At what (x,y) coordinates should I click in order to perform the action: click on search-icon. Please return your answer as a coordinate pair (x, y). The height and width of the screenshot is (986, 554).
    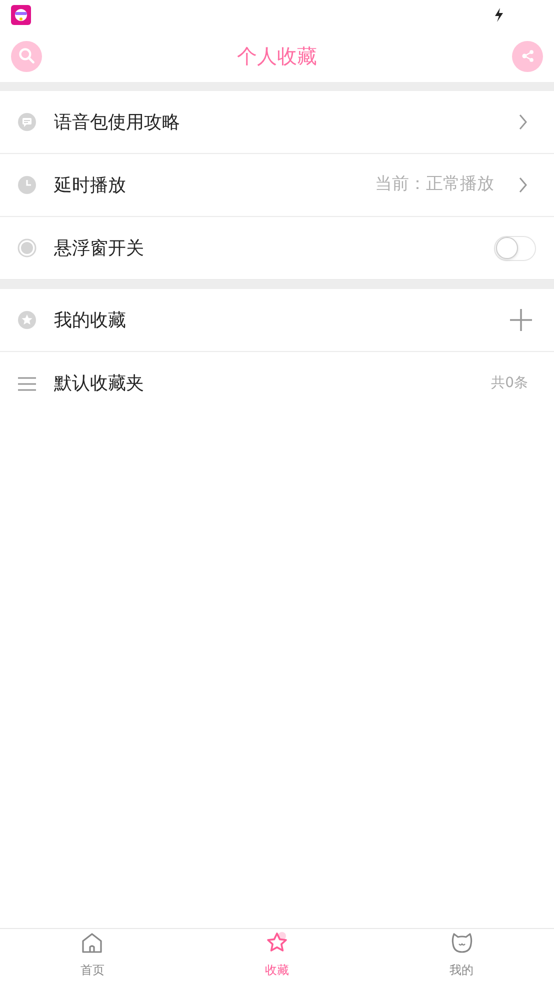
    Looking at the image, I should click on (27, 56).